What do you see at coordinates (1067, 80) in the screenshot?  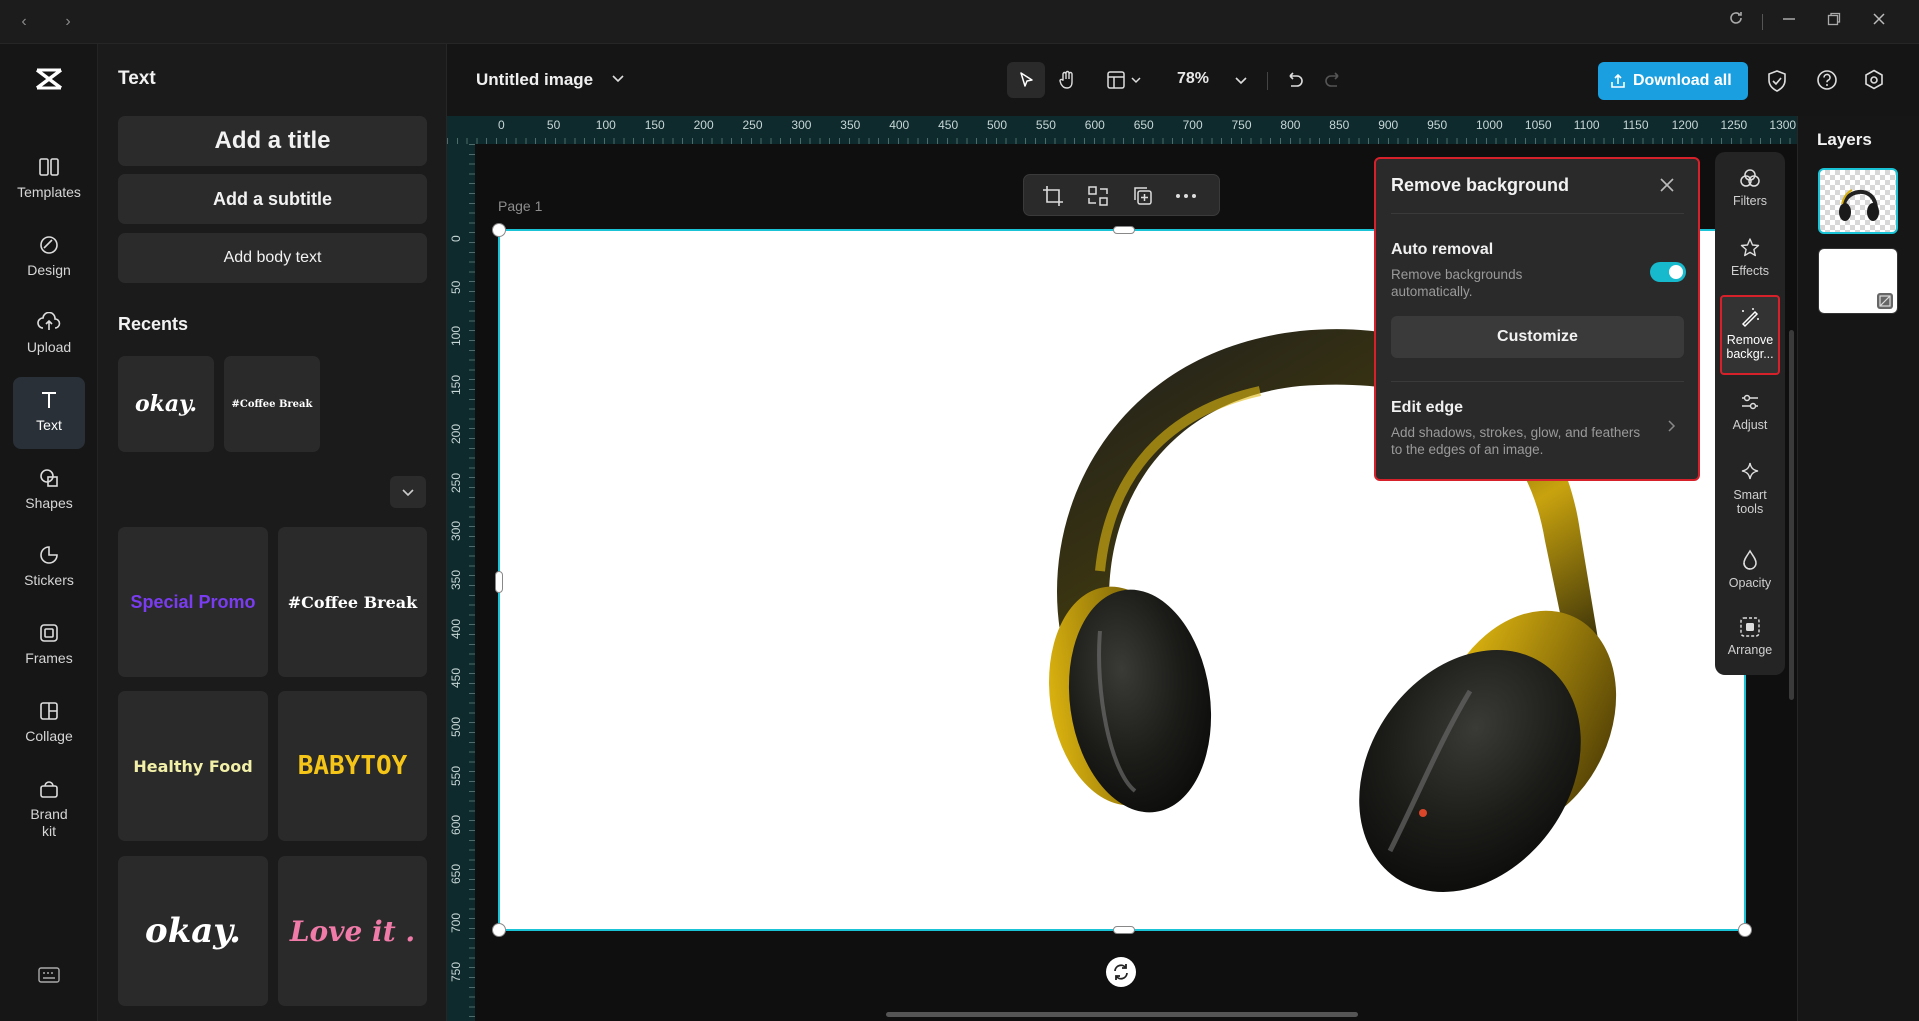 I see `hand-tool-icon` at bounding box center [1067, 80].